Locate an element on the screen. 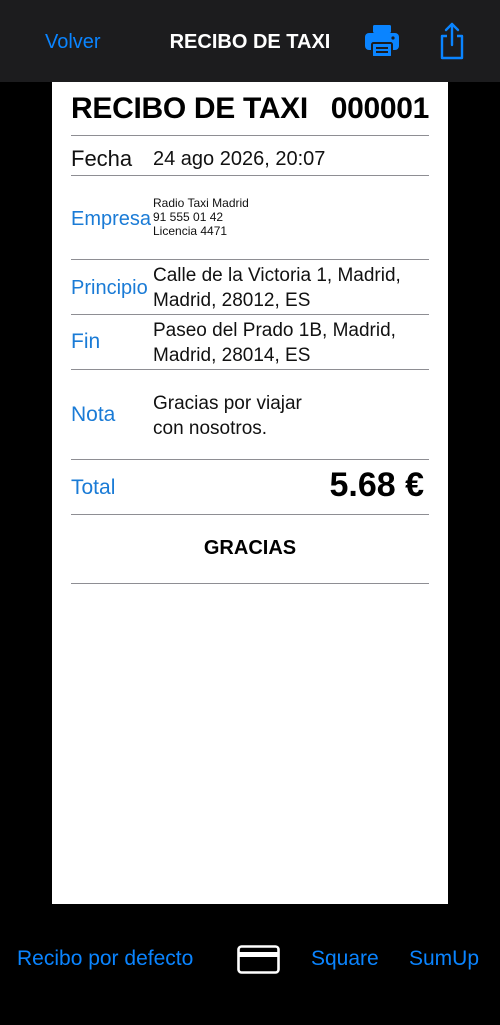 The width and height of the screenshot is (500, 1025). fin-label: Fin is located at coordinates (85, 342).